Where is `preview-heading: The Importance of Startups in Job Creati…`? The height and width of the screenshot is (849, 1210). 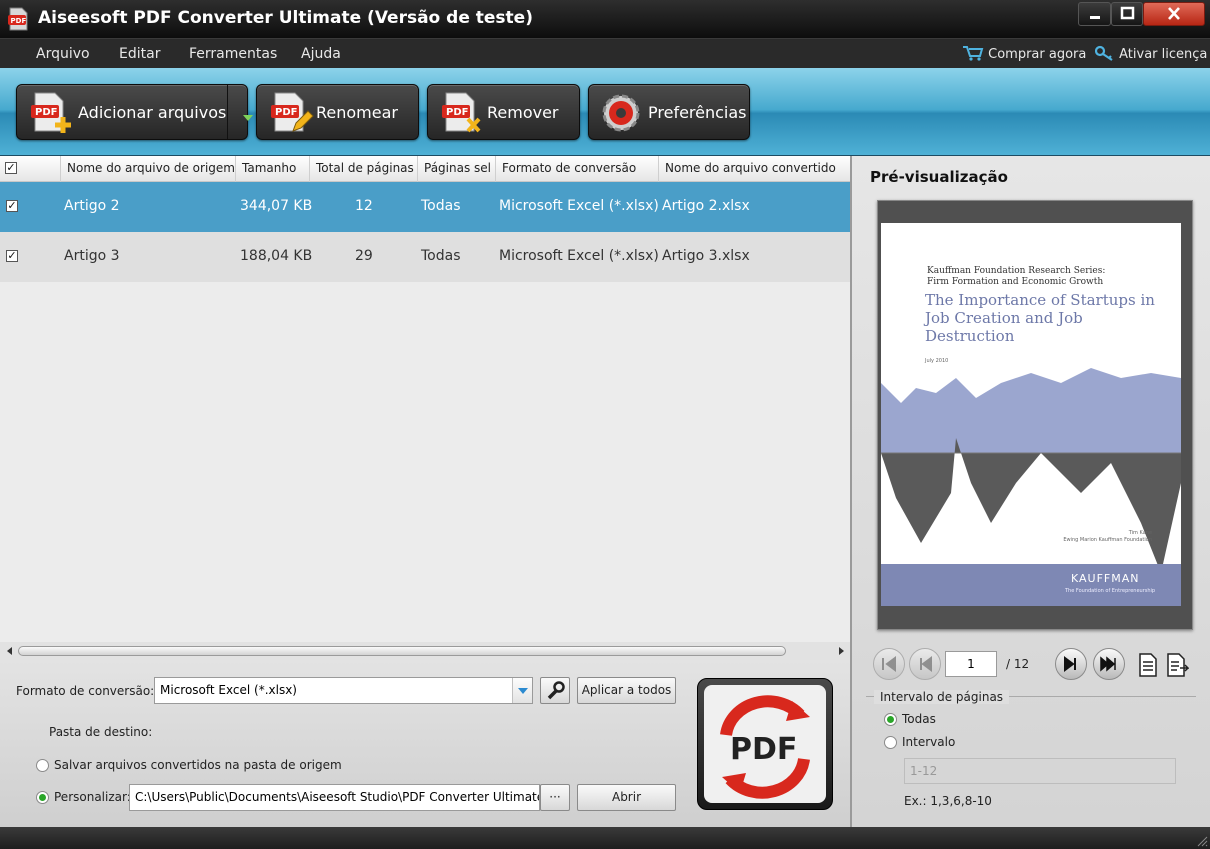 preview-heading: The Importance of Startups in Job Creati… is located at coordinates (1040, 318).